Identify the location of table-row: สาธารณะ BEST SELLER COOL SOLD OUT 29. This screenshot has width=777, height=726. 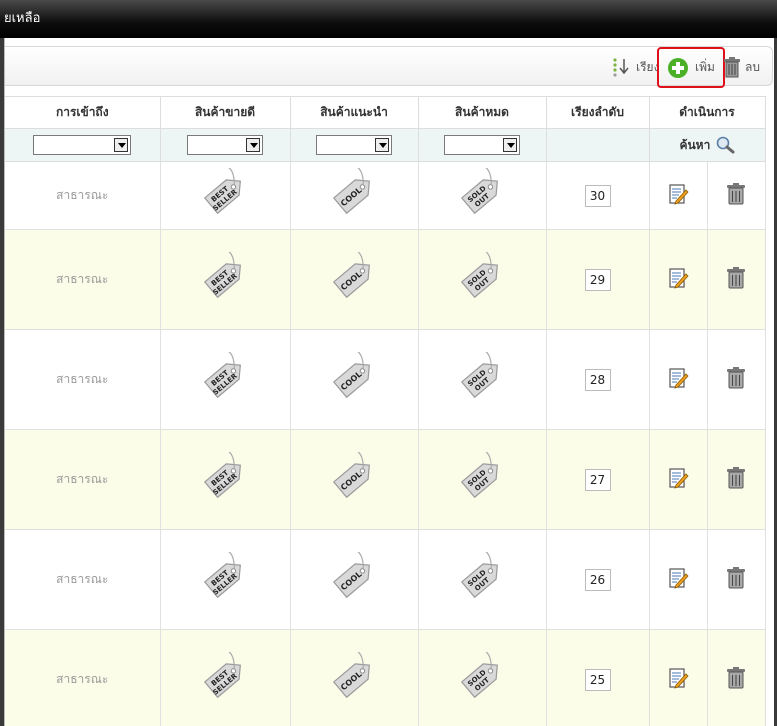
(385, 279).